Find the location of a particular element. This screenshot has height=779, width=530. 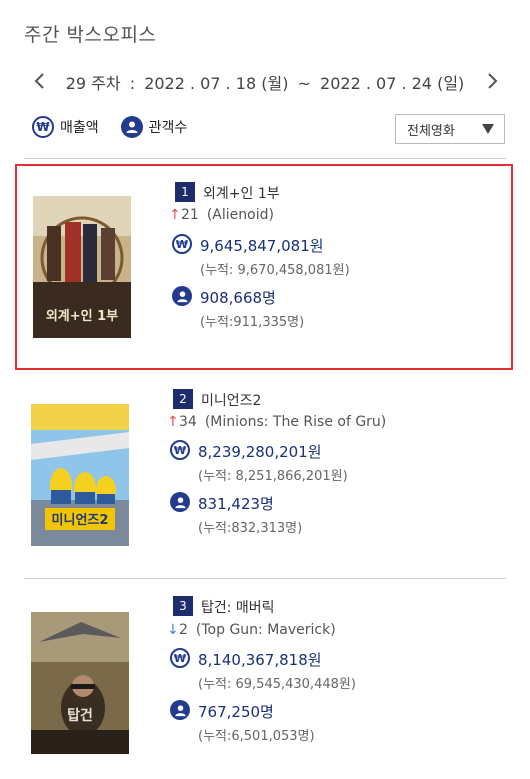

movie-english-title: (Top Gun: Maverick) is located at coordinates (265, 630).